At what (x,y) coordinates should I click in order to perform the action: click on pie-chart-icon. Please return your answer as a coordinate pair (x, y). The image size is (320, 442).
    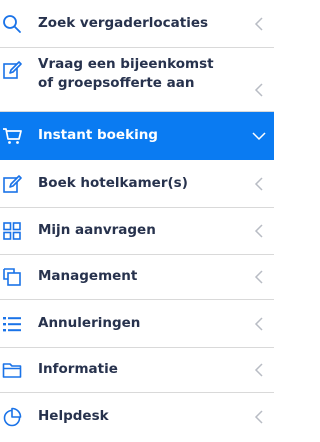
    Looking at the image, I should click on (12, 417).